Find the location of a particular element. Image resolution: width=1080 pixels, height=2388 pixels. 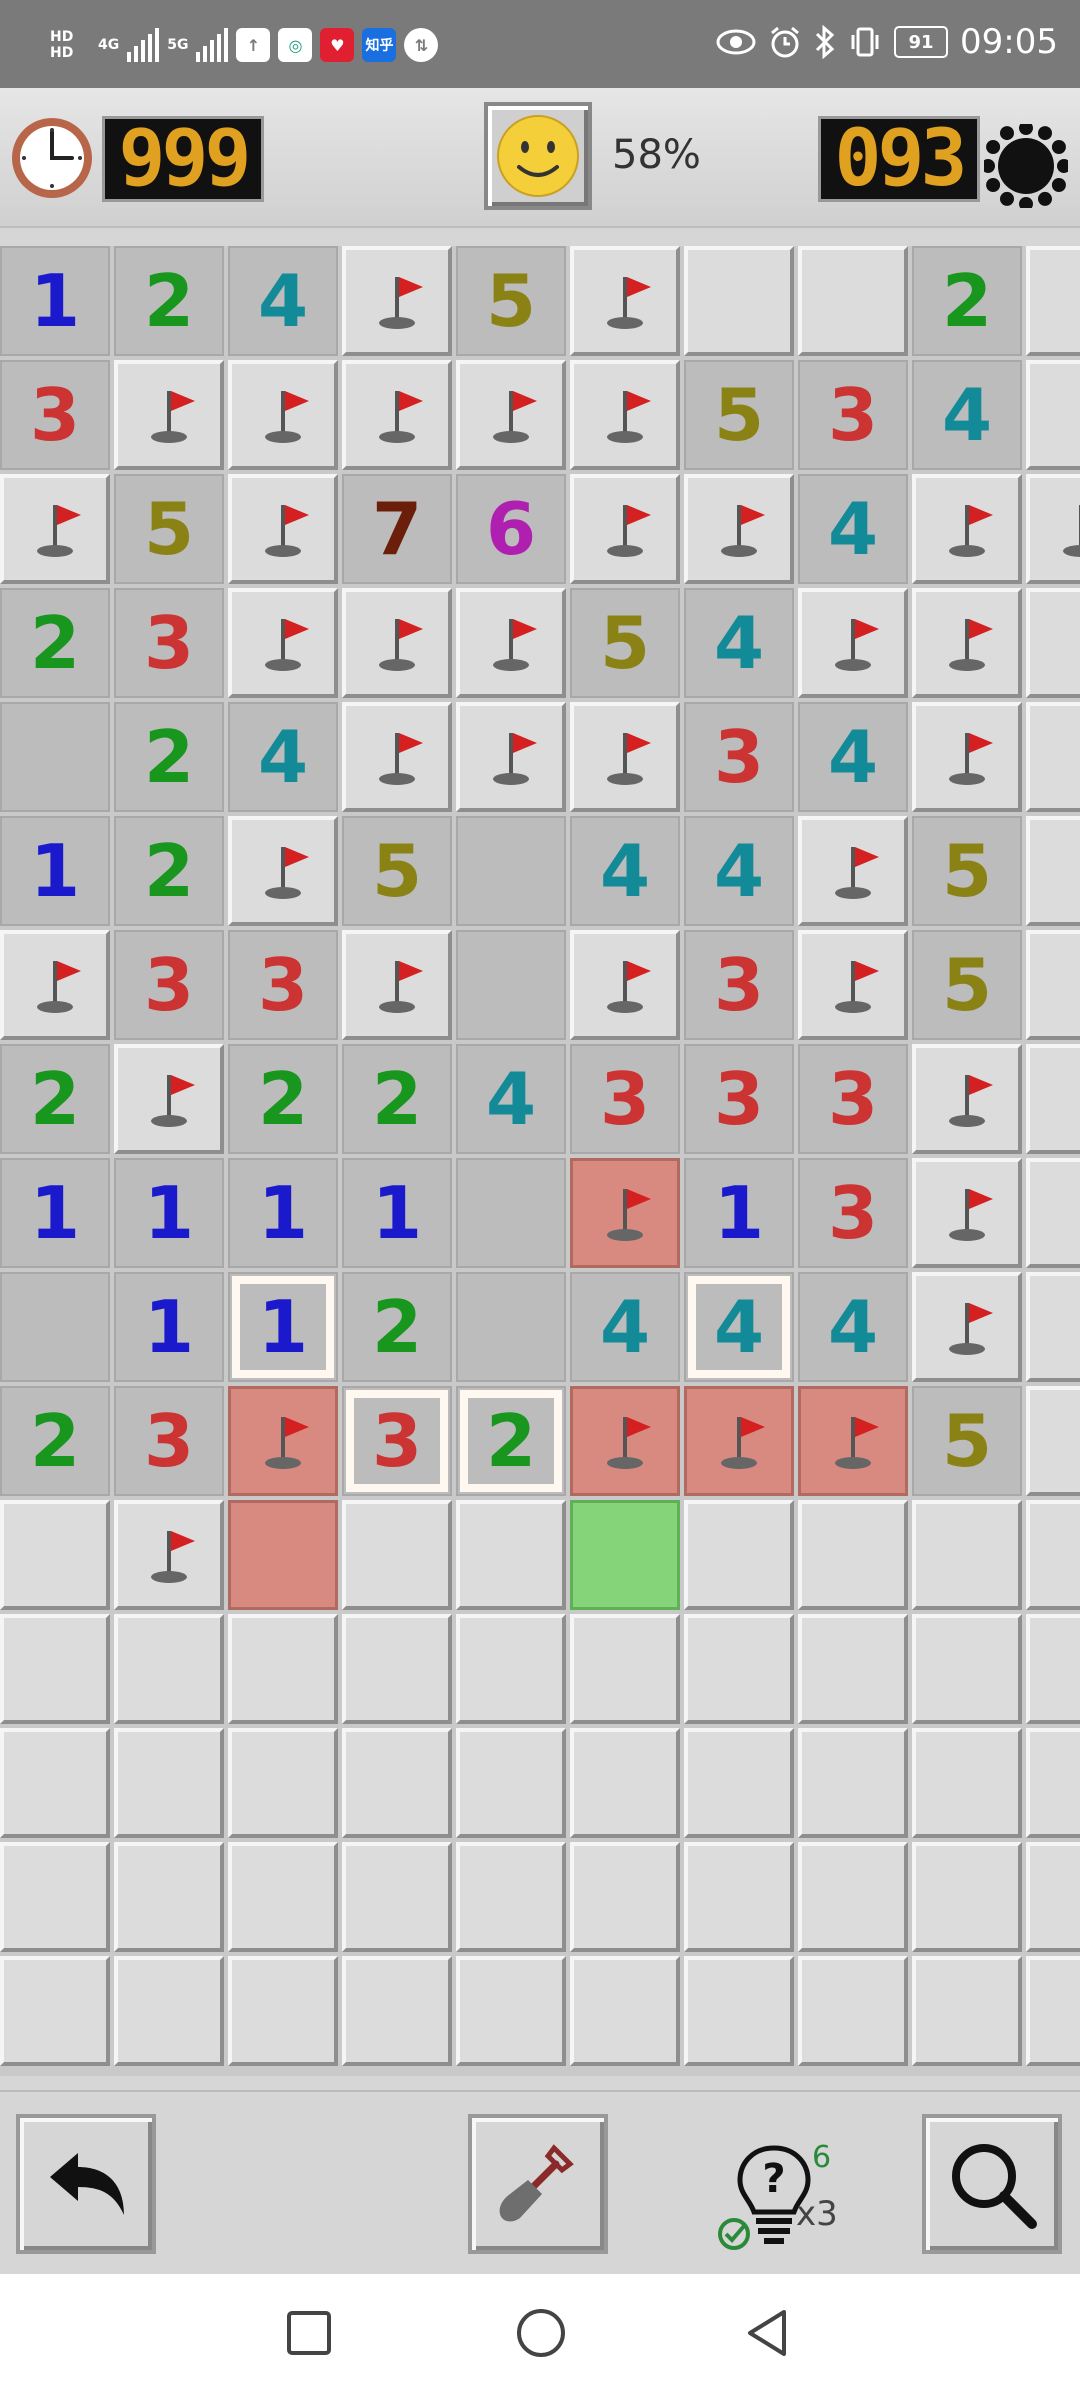

number-cell: 6 is located at coordinates (511, 529).